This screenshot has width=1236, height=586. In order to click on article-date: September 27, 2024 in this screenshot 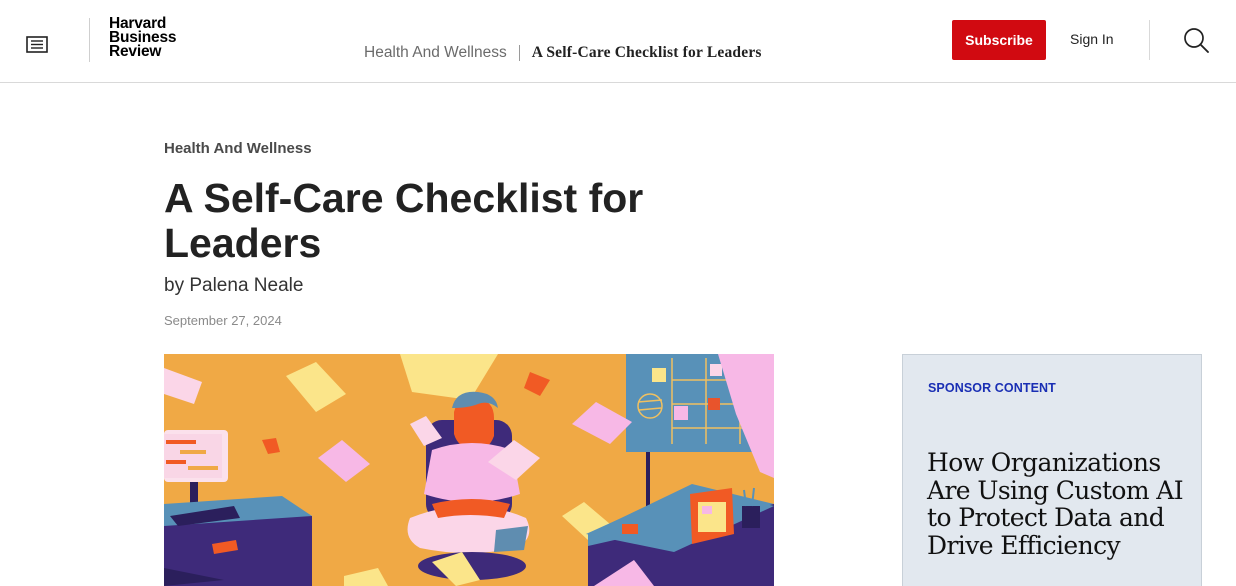, I will do `click(223, 320)`.